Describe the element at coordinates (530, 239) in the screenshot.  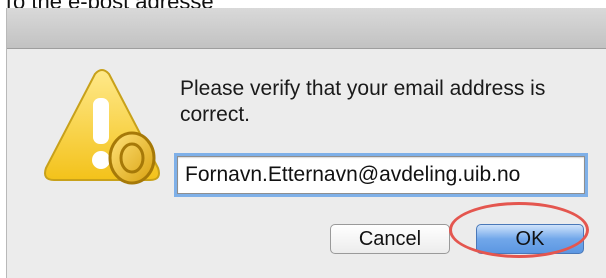
I see `ok-button: OK` at that location.